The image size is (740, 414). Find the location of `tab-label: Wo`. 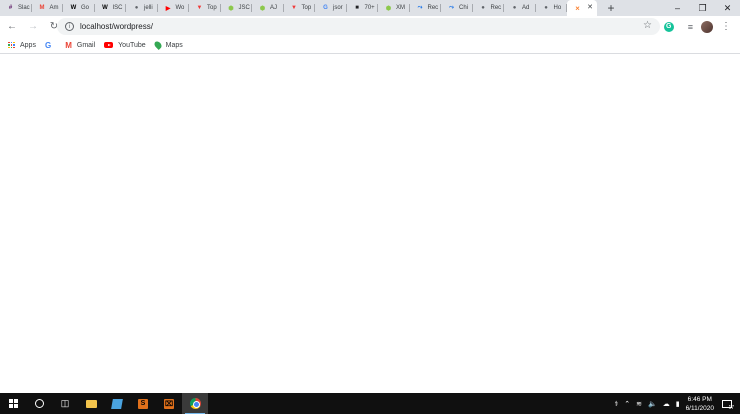

tab-label: Wo is located at coordinates (180, 8).